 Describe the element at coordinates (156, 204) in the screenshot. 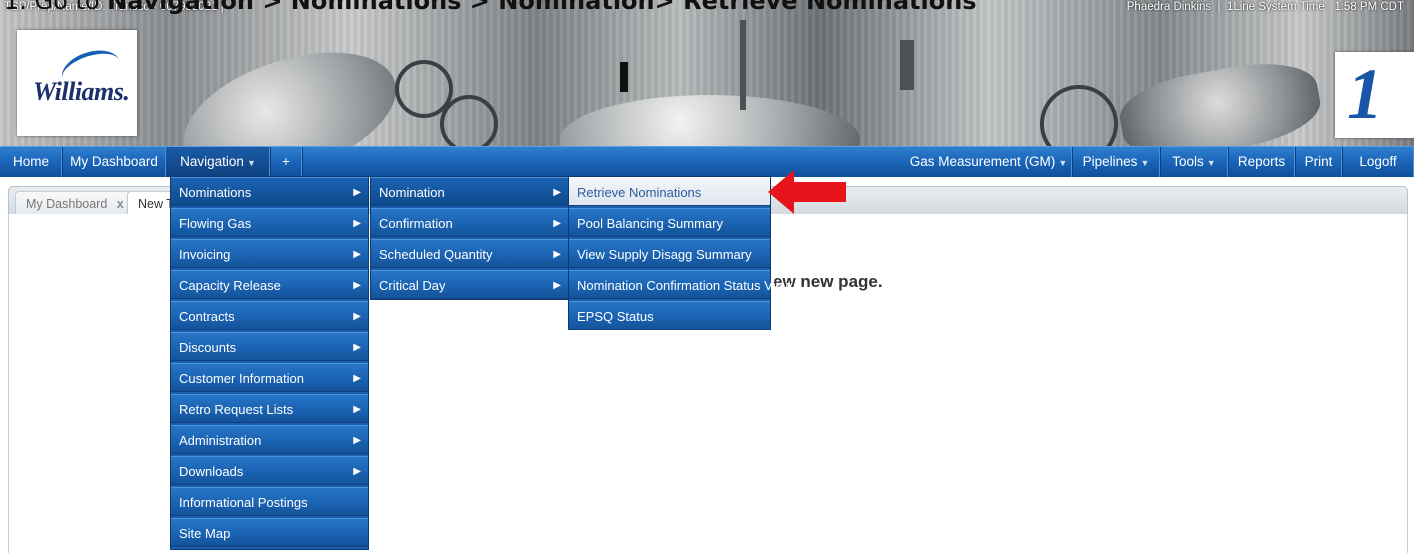

I see `tab-new-label: New T` at that location.